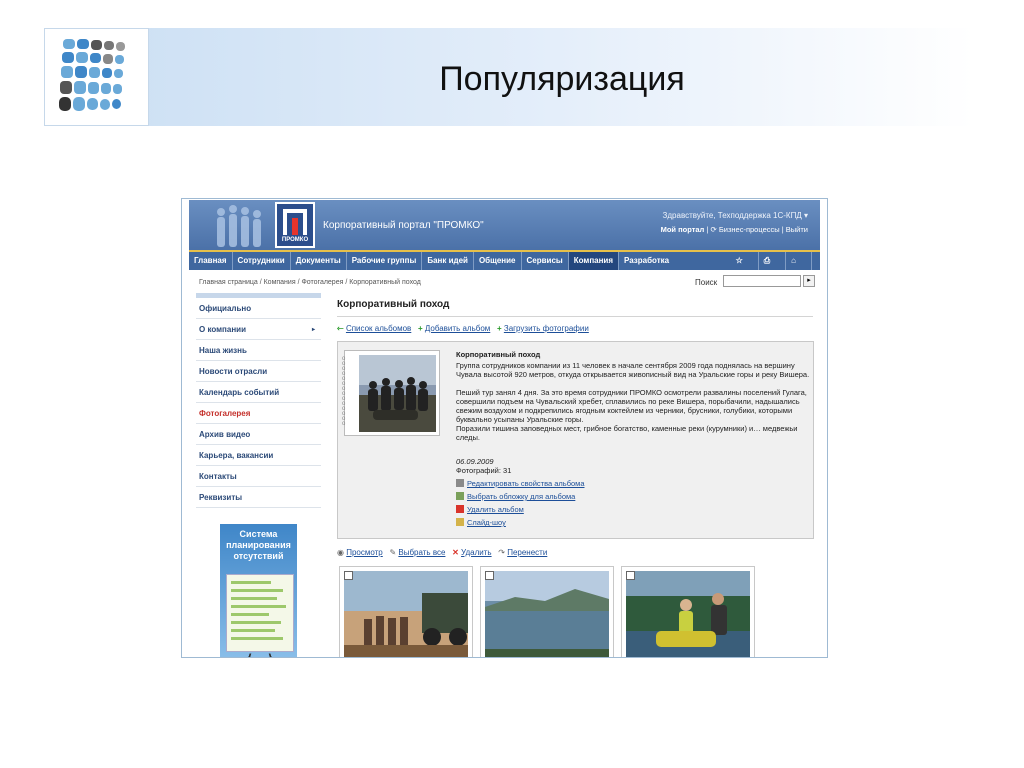  I want to click on nav-icons: ☆ ⎙ ⌂, so click(771, 261).